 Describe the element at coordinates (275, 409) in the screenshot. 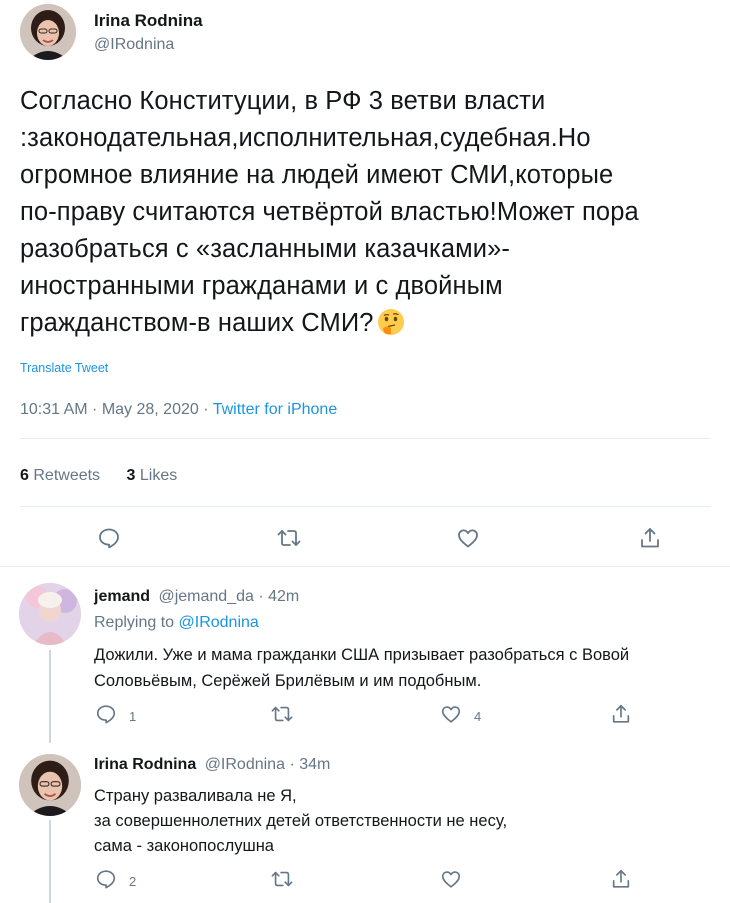

I see `tweet-source: Twitter for iPhone` at that location.